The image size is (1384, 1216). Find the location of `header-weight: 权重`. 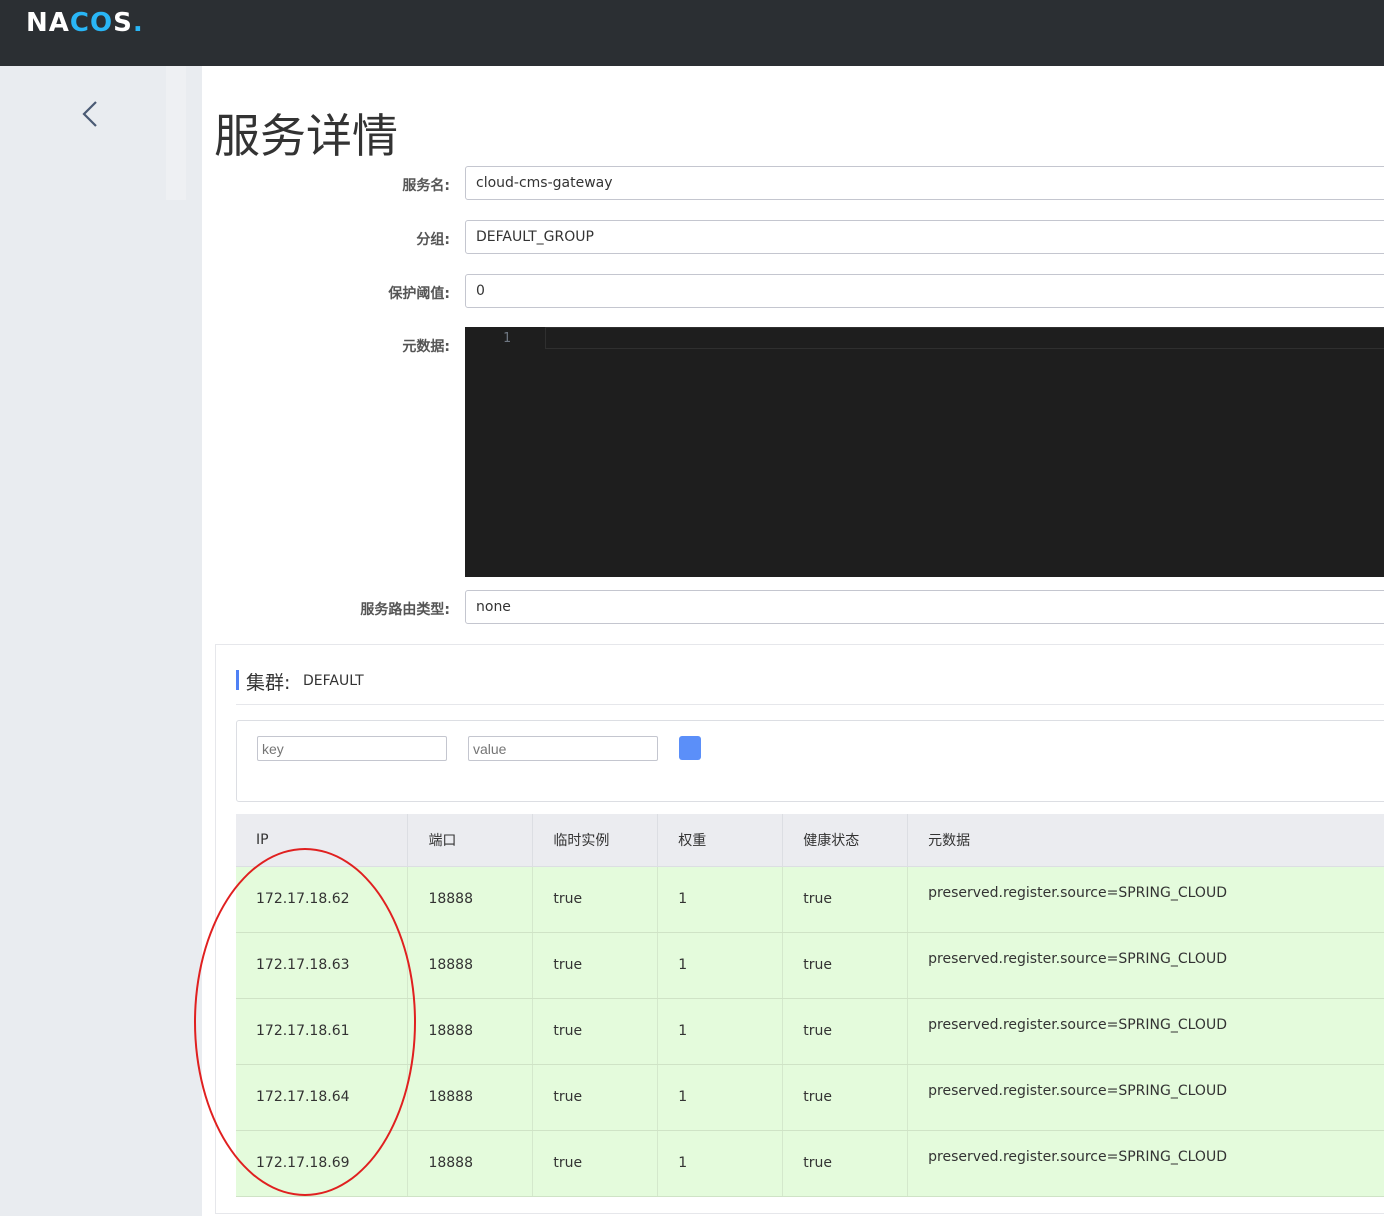

header-weight: 权重 is located at coordinates (720, 840).